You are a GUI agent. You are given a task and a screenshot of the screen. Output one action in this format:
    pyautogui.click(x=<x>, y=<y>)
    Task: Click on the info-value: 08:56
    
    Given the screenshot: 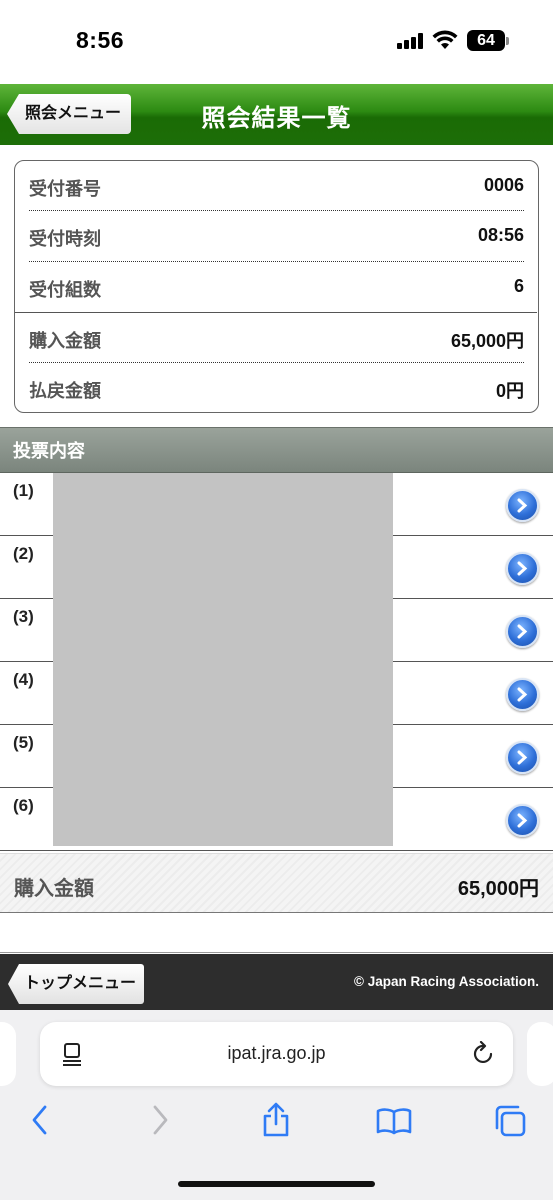 What is the action you would take?
    pyautogui.click(x=500, y=235)
    